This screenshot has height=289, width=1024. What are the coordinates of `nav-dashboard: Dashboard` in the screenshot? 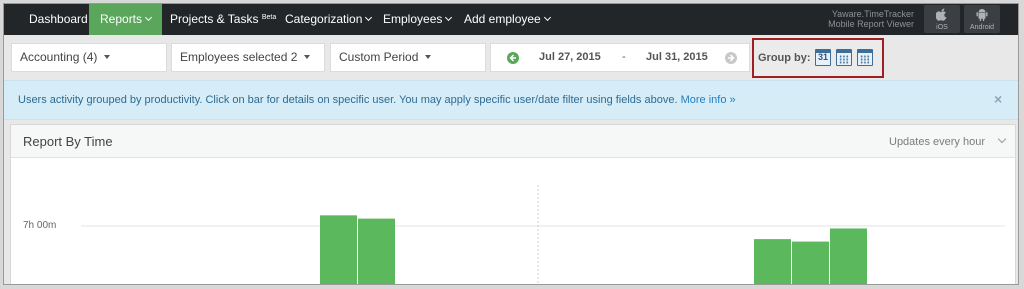 It's located at (58, 19).